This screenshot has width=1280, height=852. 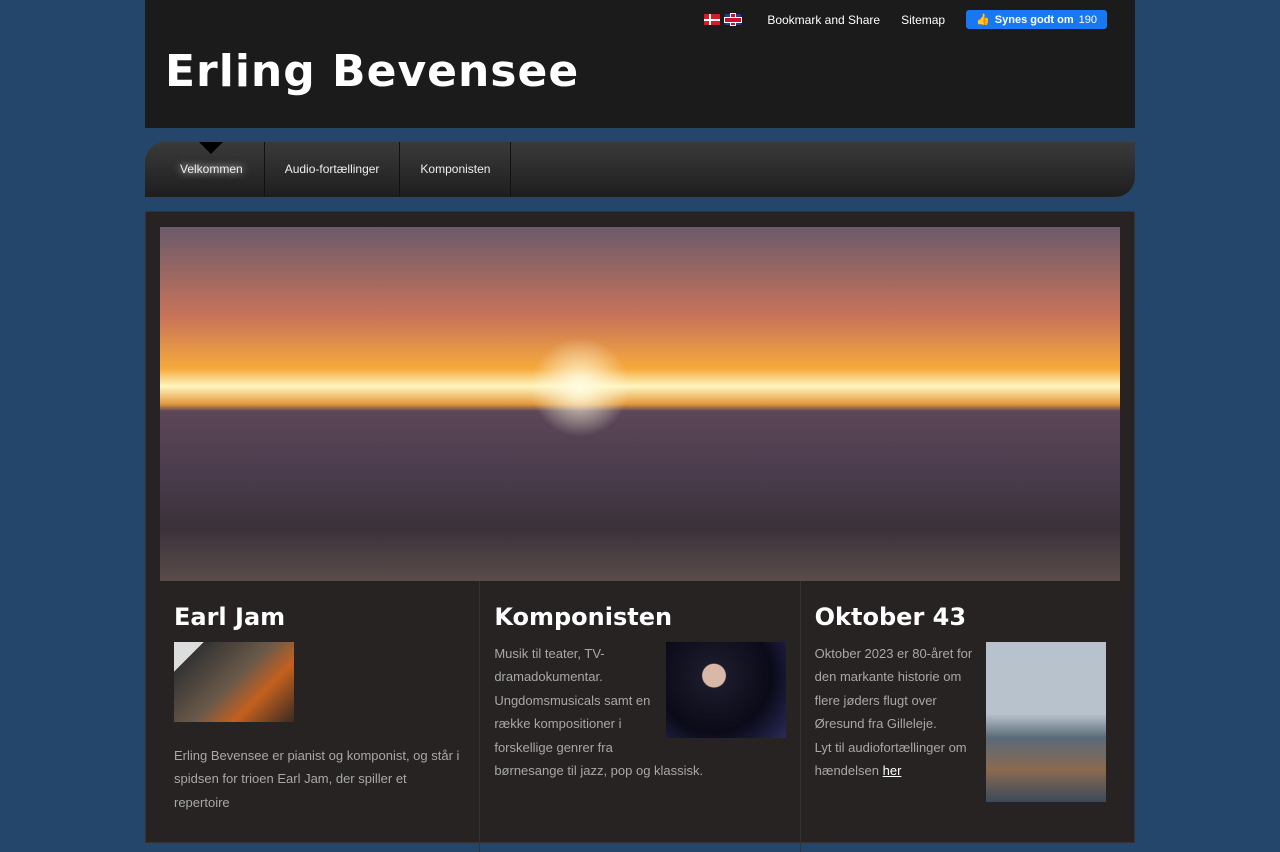 I want to click on thumbs-up-icon: 👍, so click(x=983, y=20).